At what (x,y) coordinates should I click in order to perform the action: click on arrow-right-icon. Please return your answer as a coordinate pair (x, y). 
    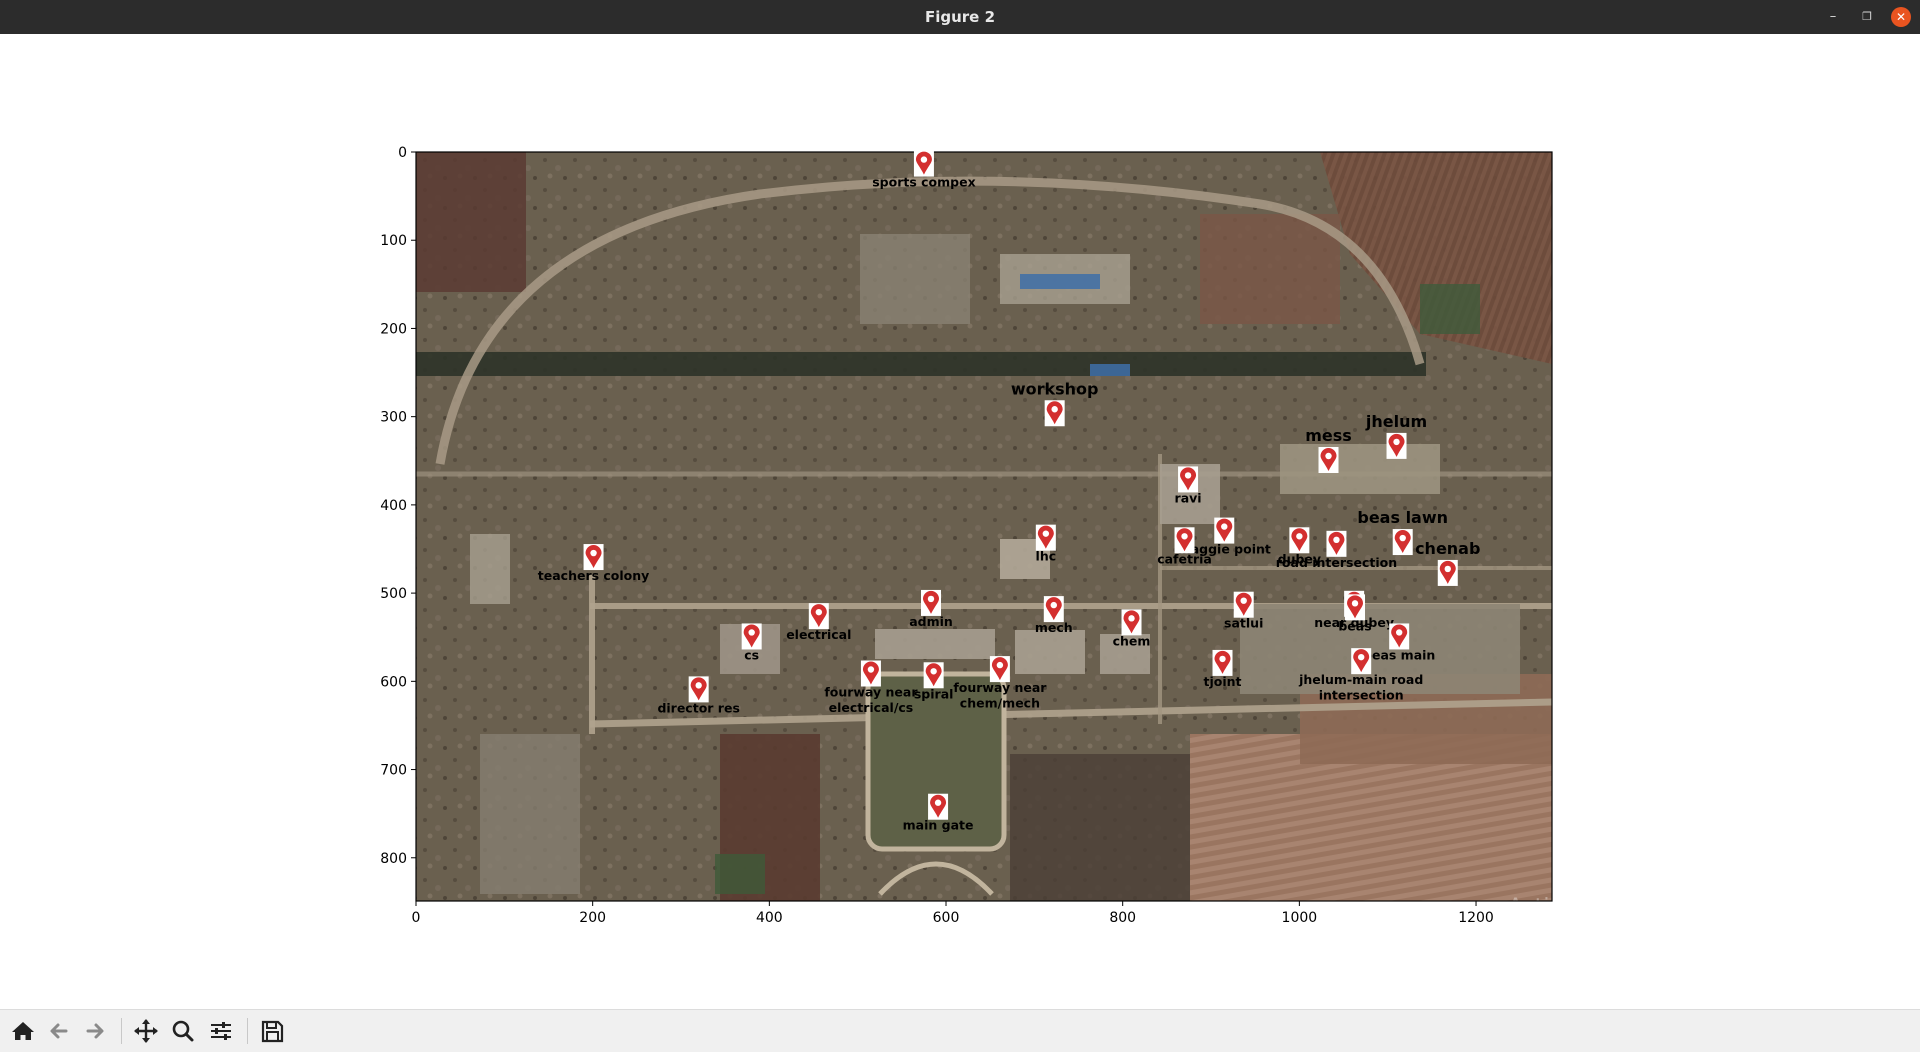
    Looking at the image, I should click on (95, 1031).